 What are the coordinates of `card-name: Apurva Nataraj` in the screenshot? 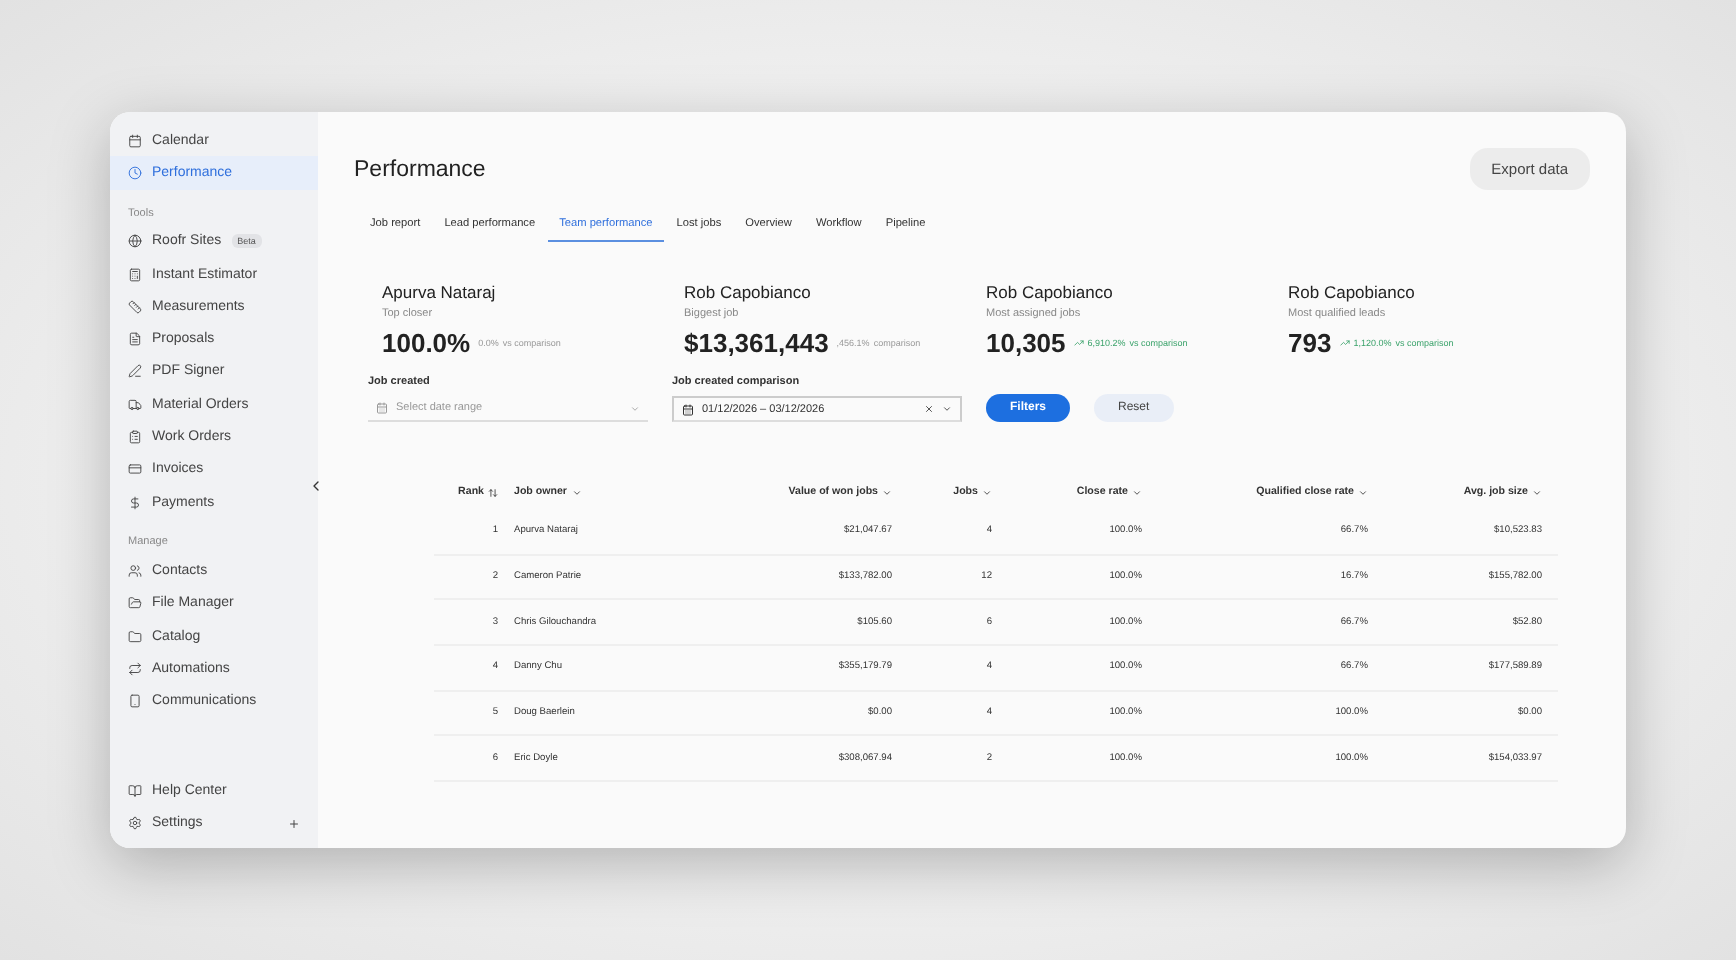 It's located at (440, 292).